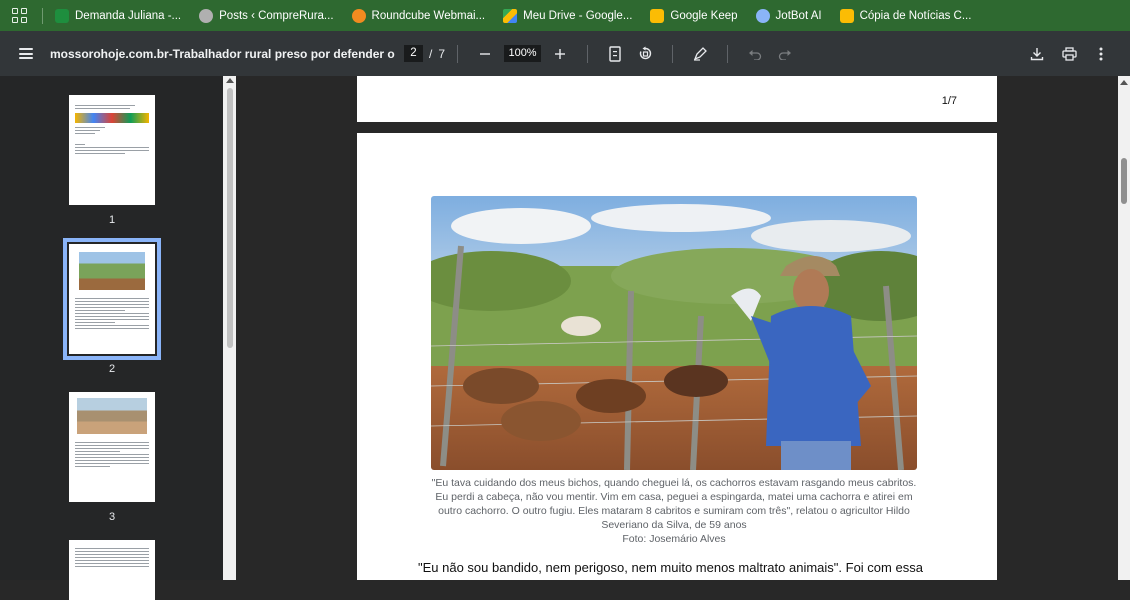 Image resolution: width=1130 pixels, height=600 pixels. I want to click on thumbnail-number-2: 2, so click(112, 369).